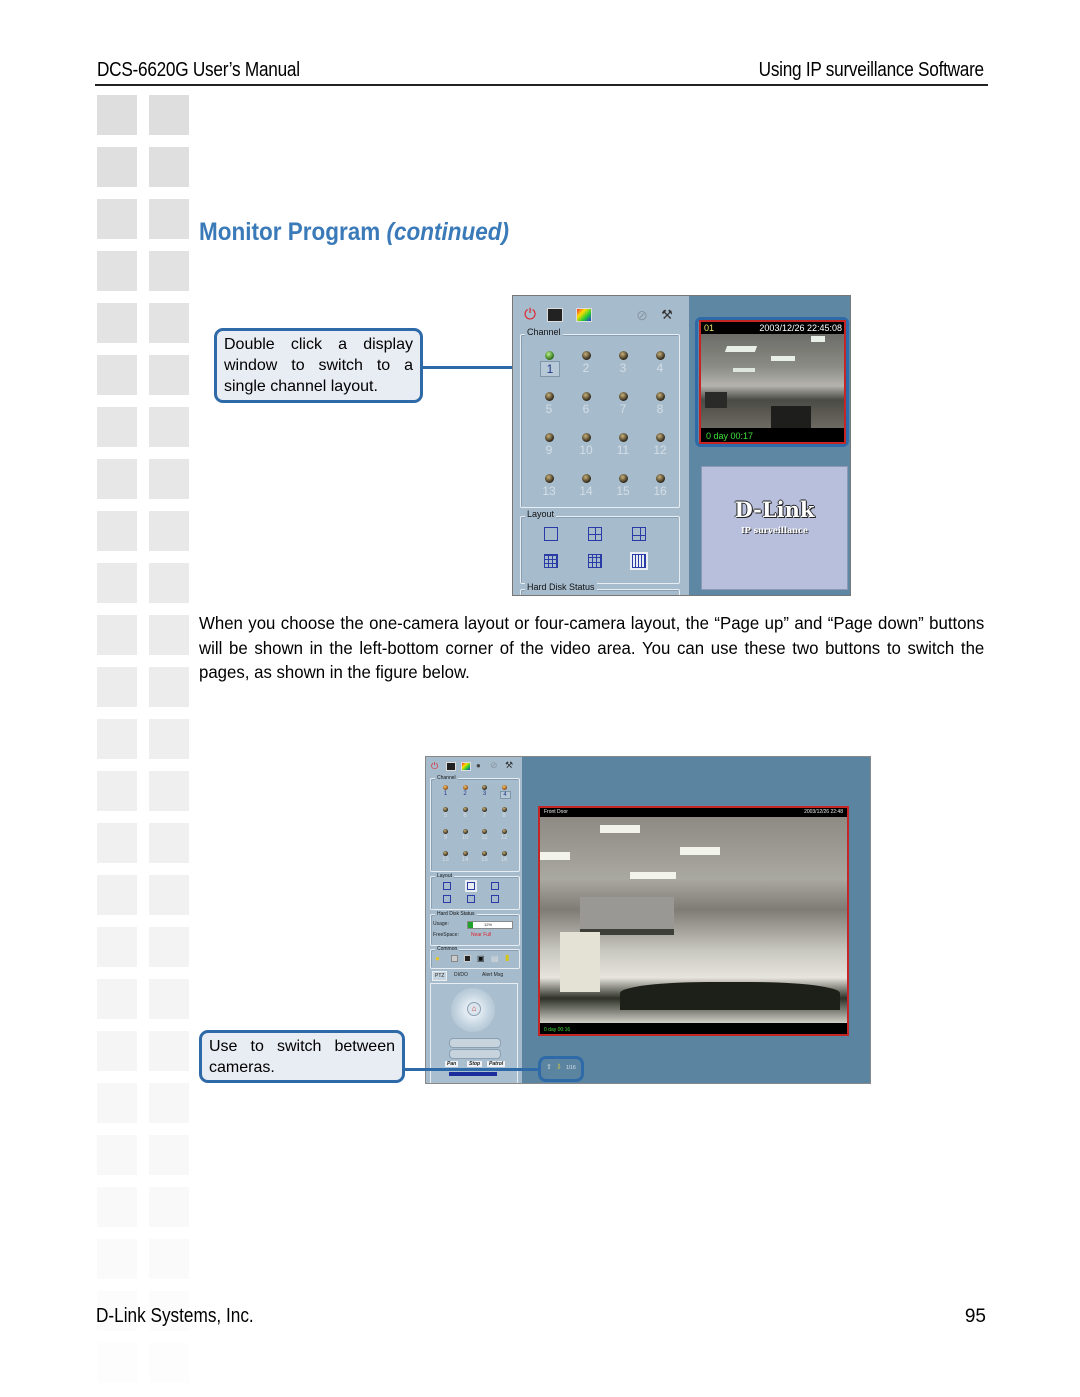 The width and height of the screenshot is (1080, 1397). What do you see at coordinates (475, 1064) in the screenshot?
I see `stop-button: Stop` at bounding box center [475, 1064].